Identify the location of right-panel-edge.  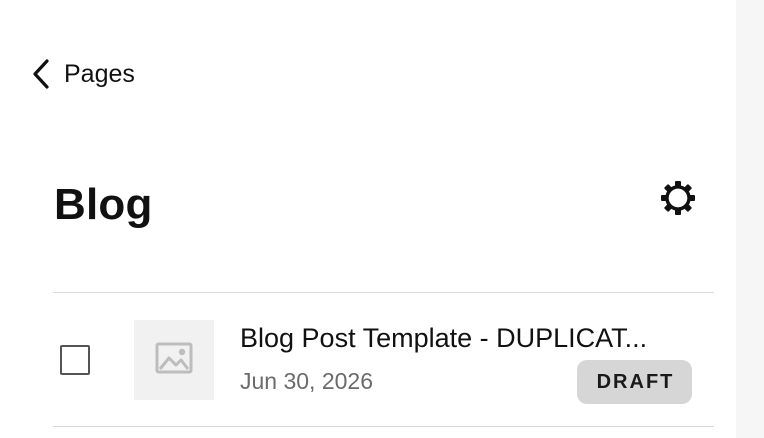
(750, 219).